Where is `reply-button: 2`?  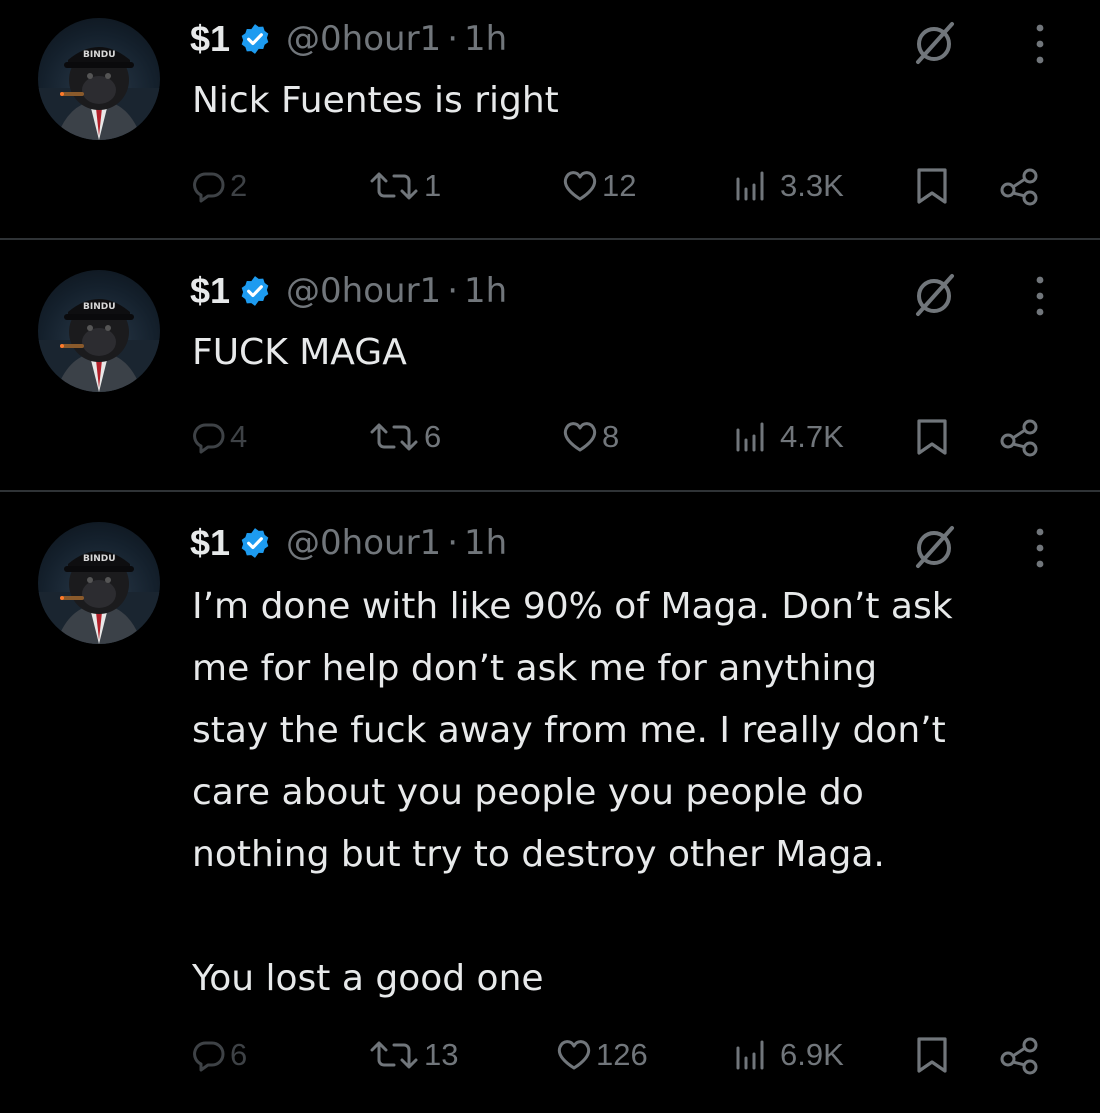
reply-button: 2 is located at coordinates (219, 186).